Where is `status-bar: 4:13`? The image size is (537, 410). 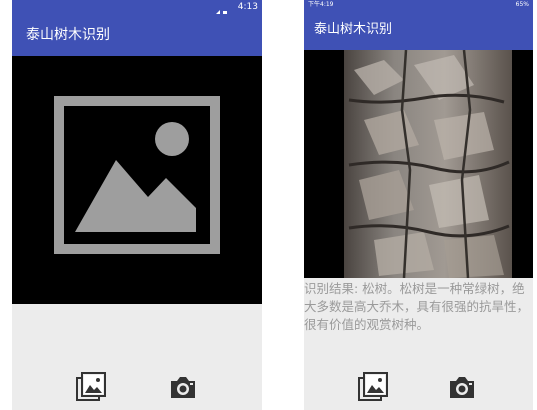
status-bar: 4:13 is located at coordinates (137, 9).